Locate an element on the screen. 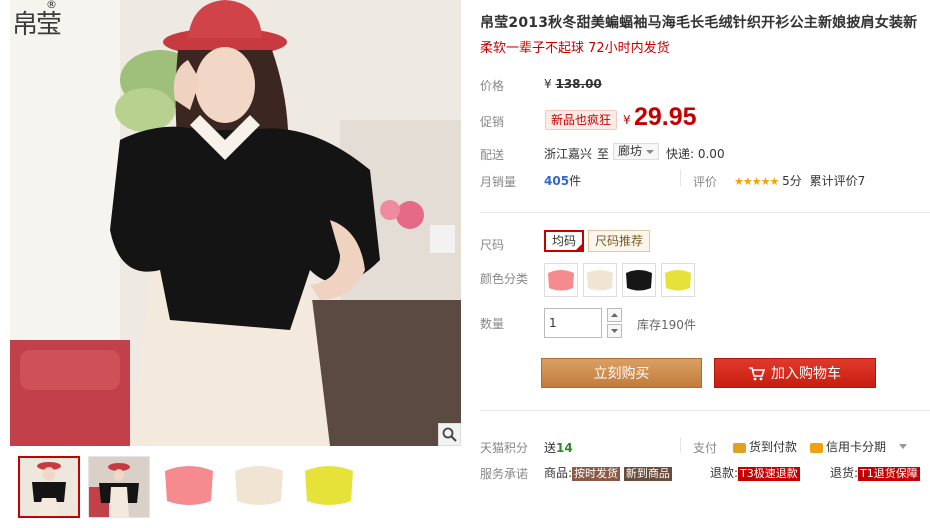 This screenshot has width=930, height=528. points-send-word: 送 is located at coordinates (550, 448).